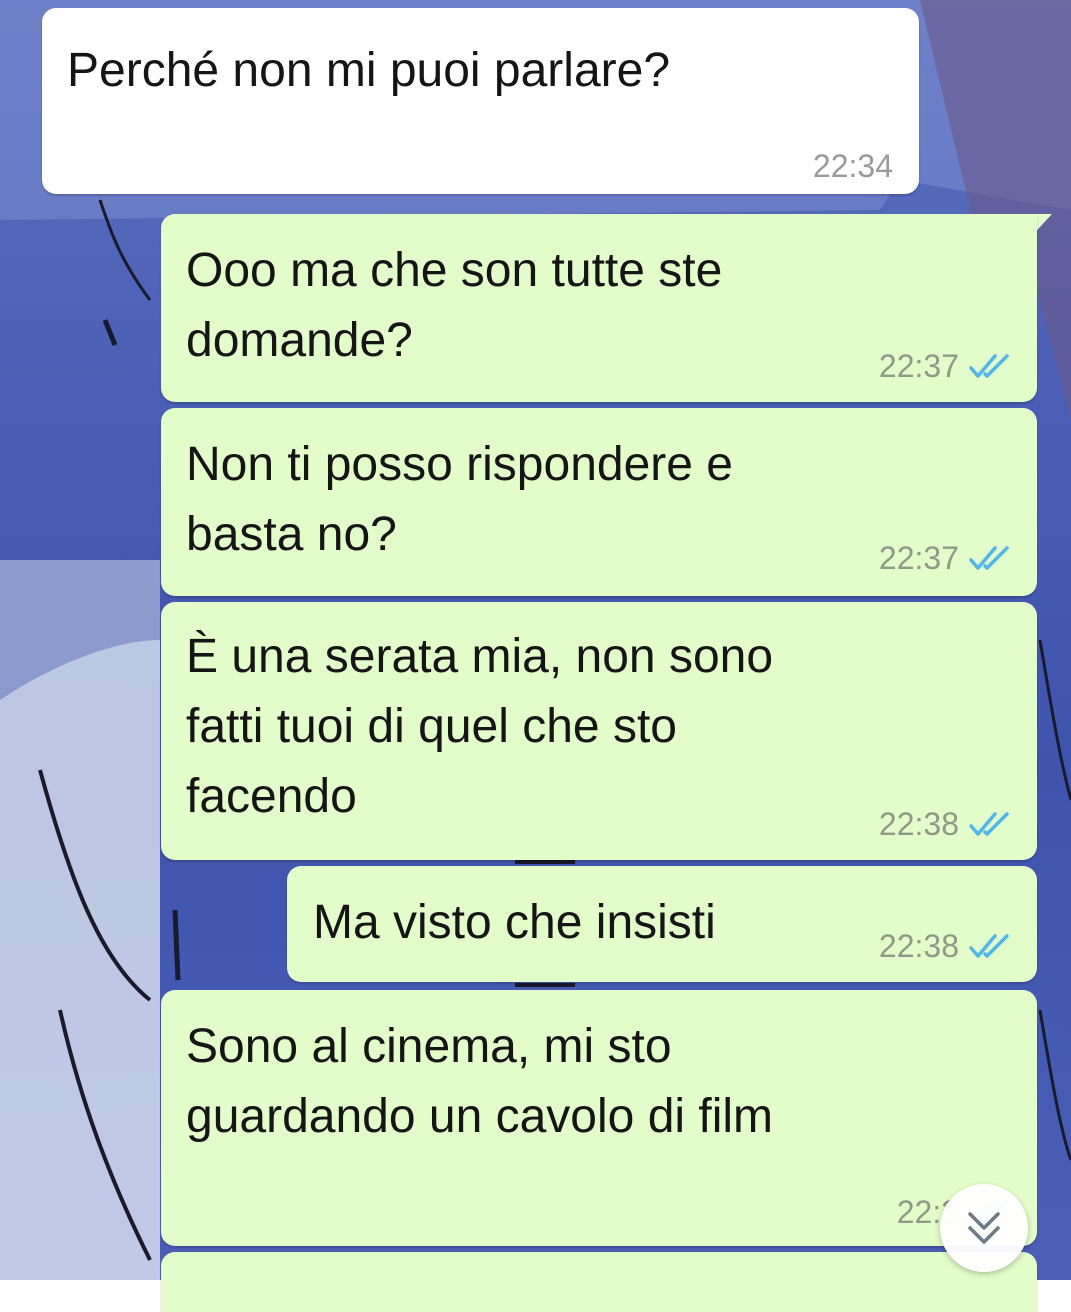  Describe the element at coordinates (514, 922) in the screenshot. I see `message-text: Ma visto che insisti` at that location.